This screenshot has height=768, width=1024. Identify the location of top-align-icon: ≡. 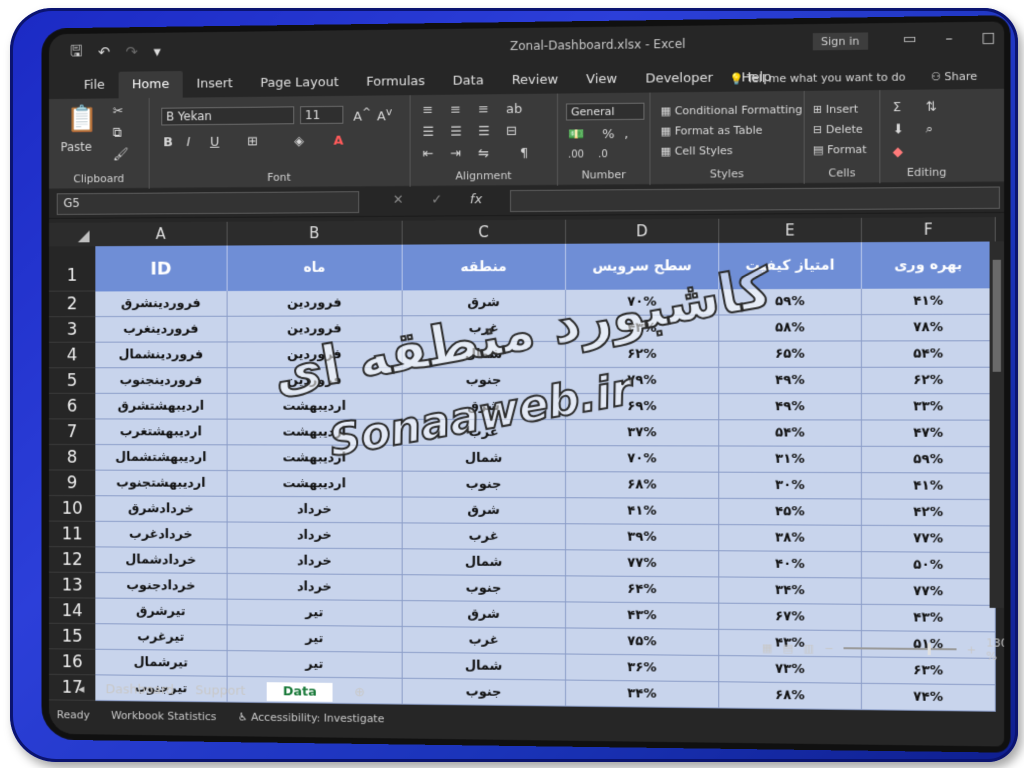
(427, 110).